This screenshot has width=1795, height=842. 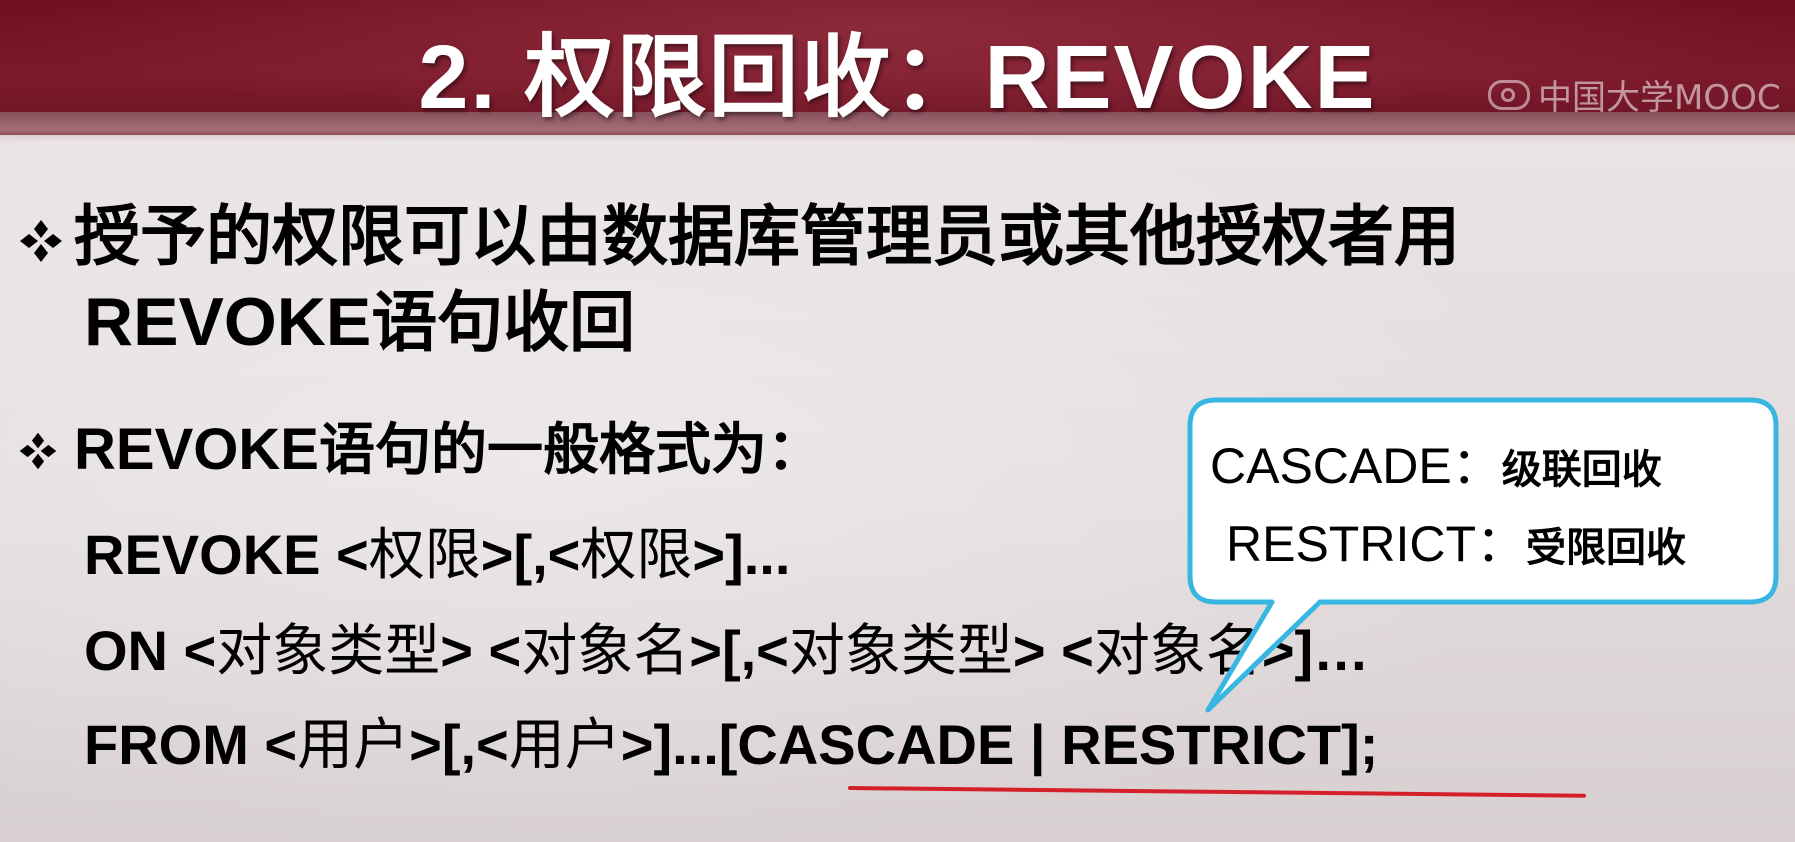 What do you see at coordinates (767, 236) in the screenshot?
I see `bullet-1-text-1: 授予的权限可以由数据库管理员或其他授权者用` at bounding box center [767, 236].